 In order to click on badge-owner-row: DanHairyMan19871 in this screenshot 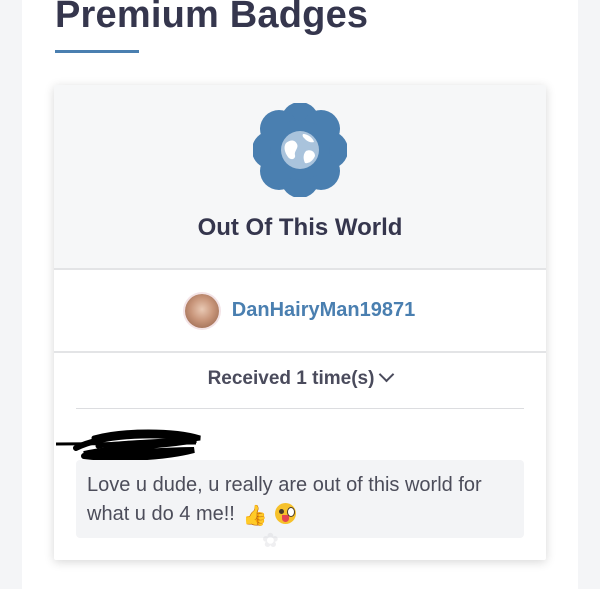, I will do `click(300, 311)`.